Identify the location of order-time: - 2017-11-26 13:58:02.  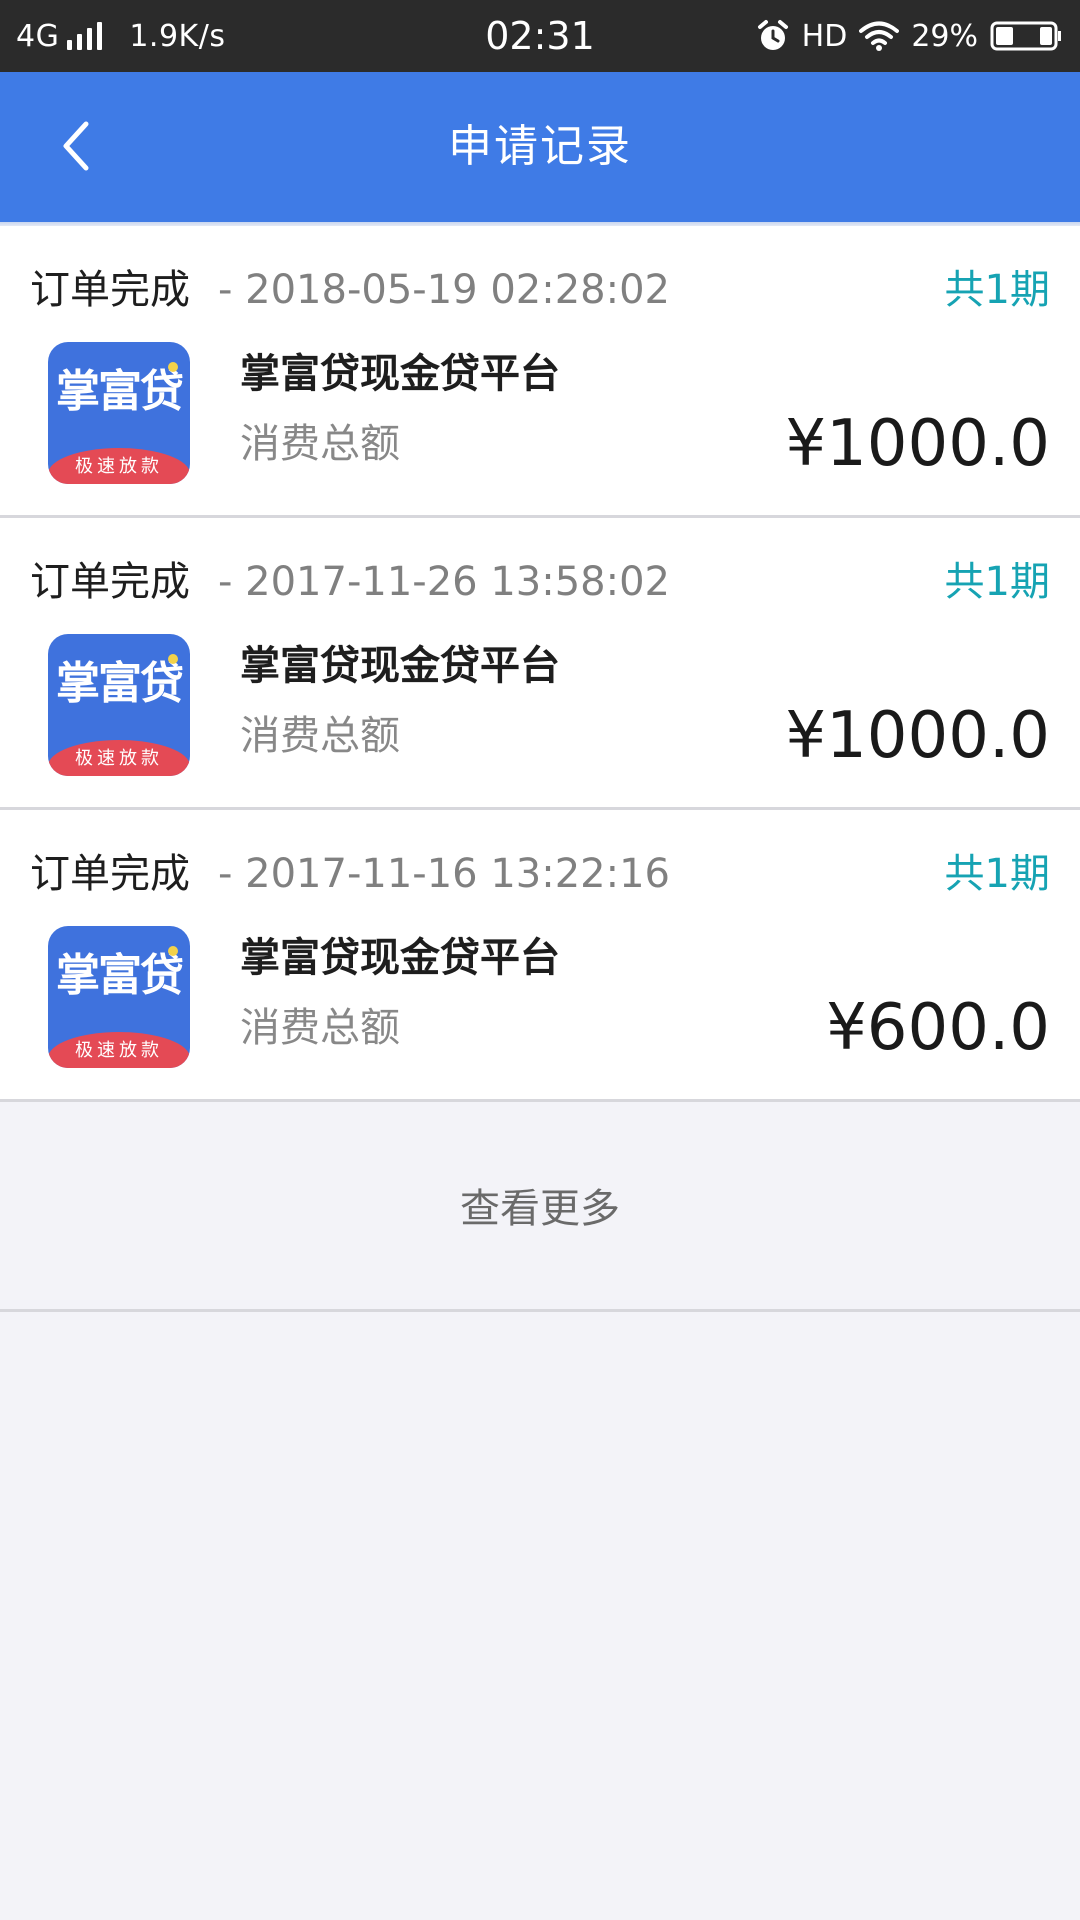
(444, 582).